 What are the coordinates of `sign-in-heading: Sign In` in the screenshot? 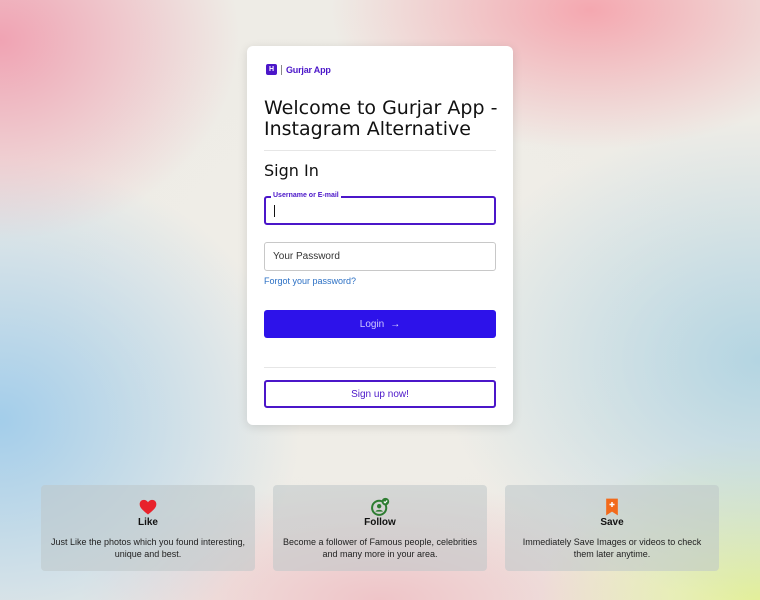 It's located at (291, 170).